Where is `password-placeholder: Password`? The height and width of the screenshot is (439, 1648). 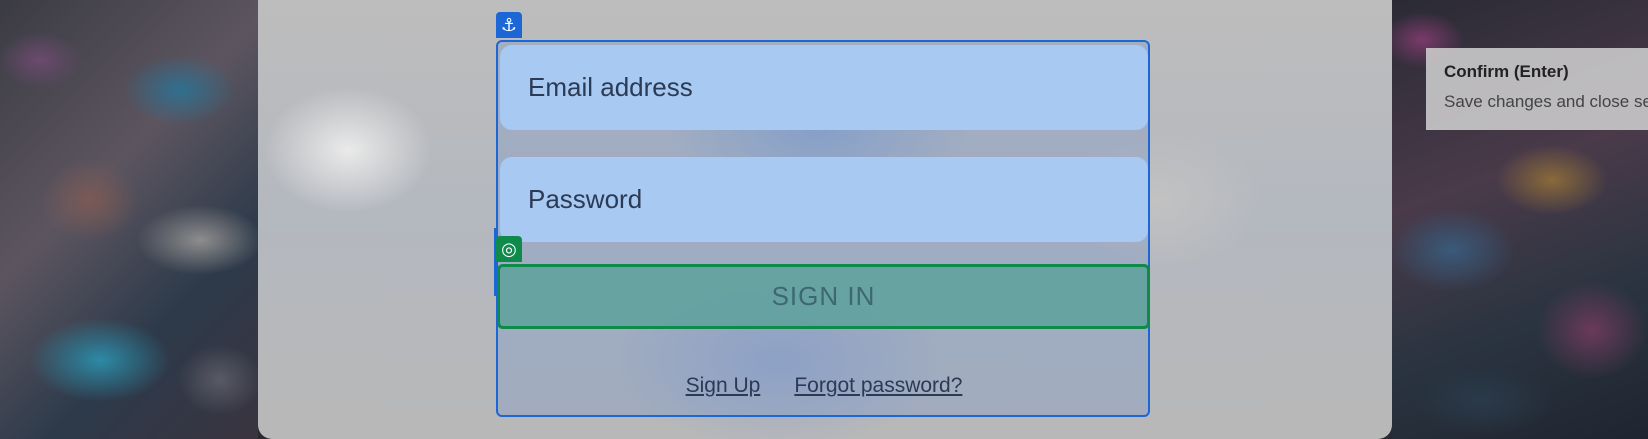
password-placeholder: Password is located at coordinates (585, 199).